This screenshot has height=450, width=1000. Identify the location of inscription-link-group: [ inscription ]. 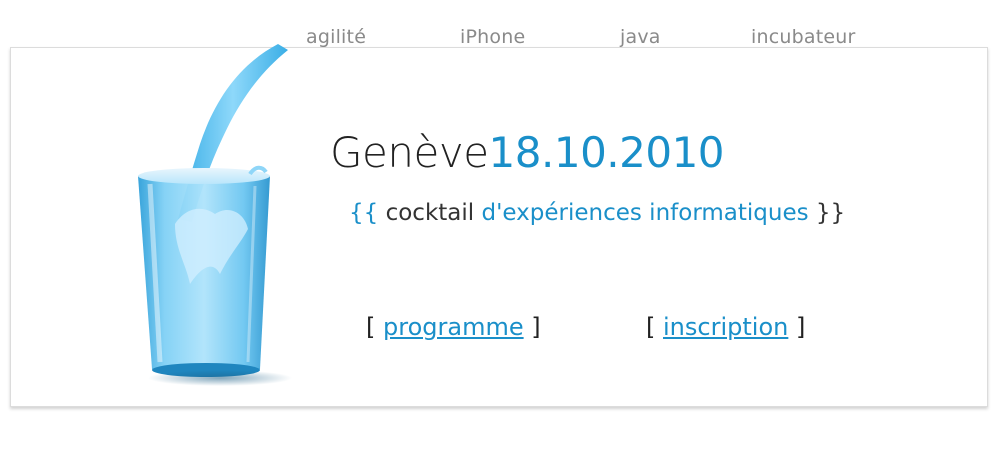
(725, 327).